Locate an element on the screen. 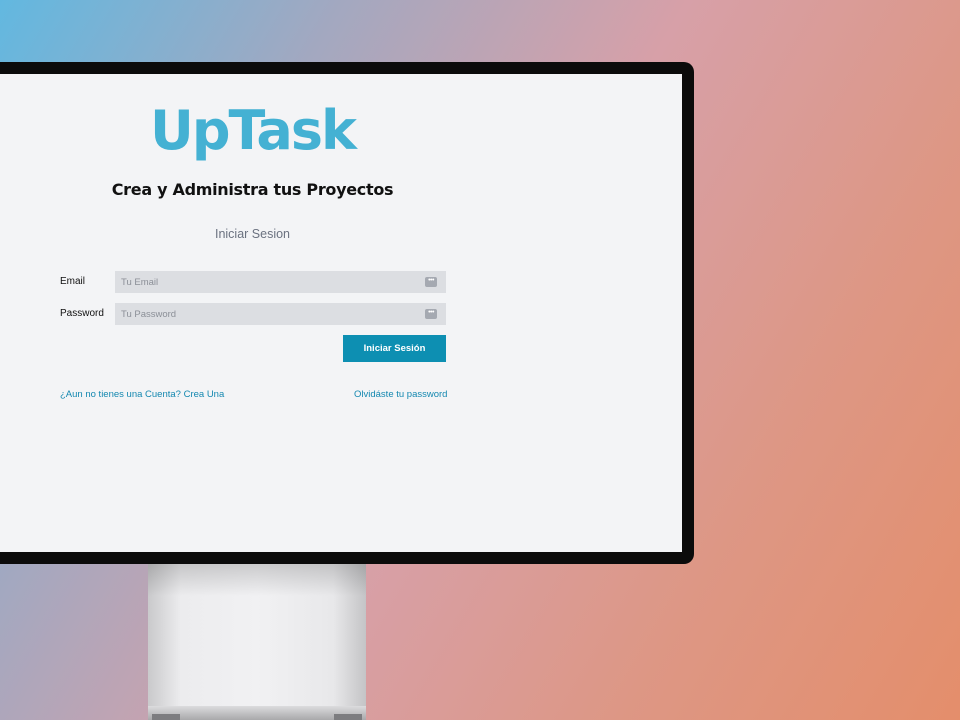  password-label: Password is located at coordinates (82, 313).